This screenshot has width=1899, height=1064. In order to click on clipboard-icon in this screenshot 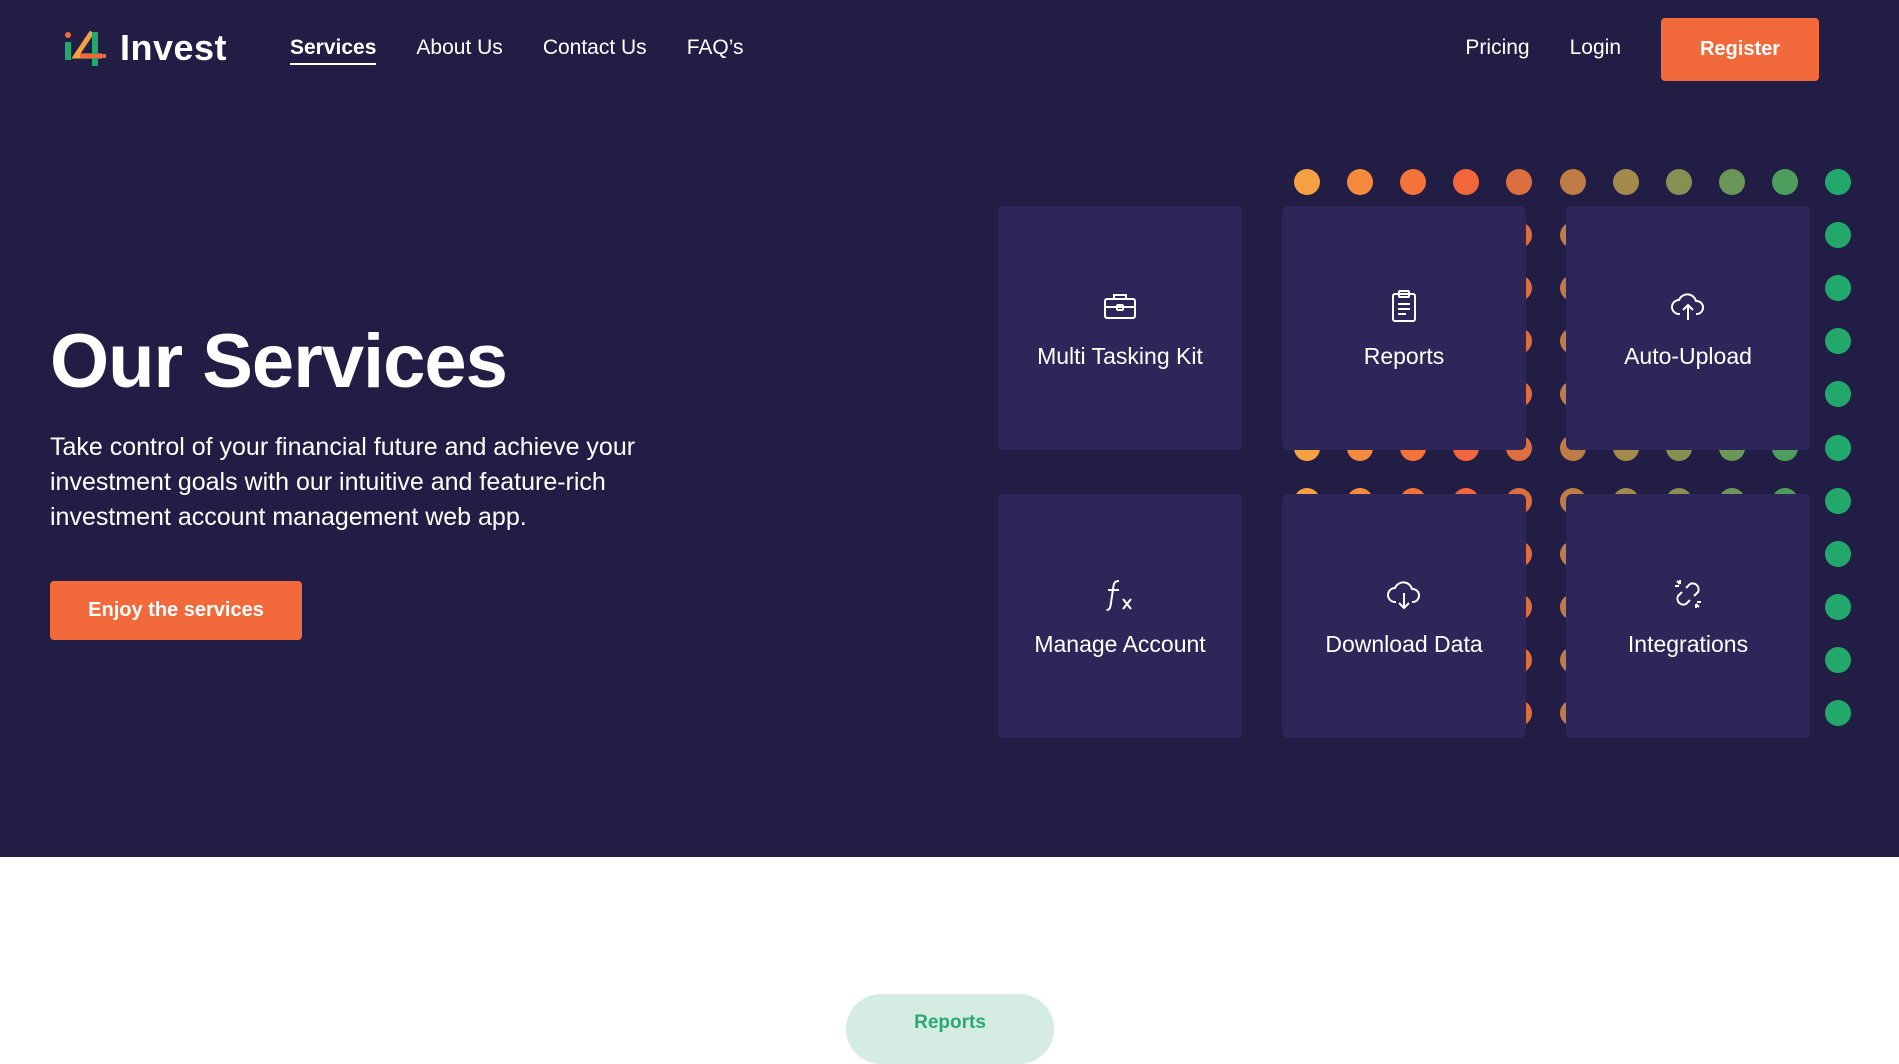, I will do `click(1404, 305)`.